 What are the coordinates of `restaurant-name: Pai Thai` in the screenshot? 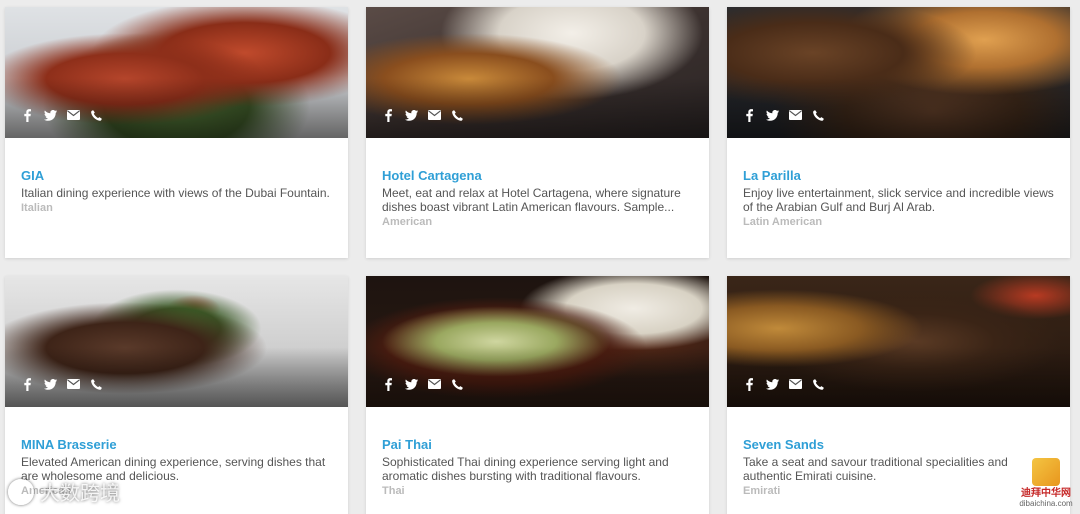 It's located at (537, 444).